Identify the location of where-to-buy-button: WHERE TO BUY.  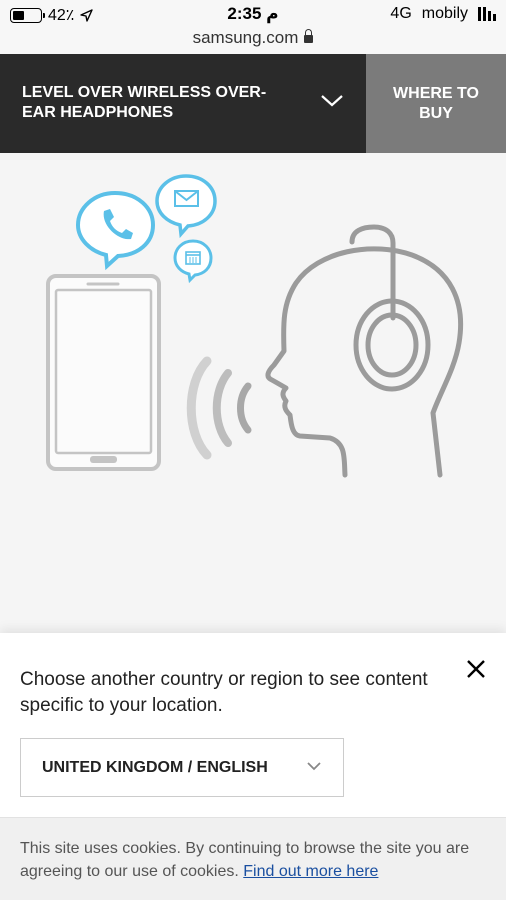
(436, 103).